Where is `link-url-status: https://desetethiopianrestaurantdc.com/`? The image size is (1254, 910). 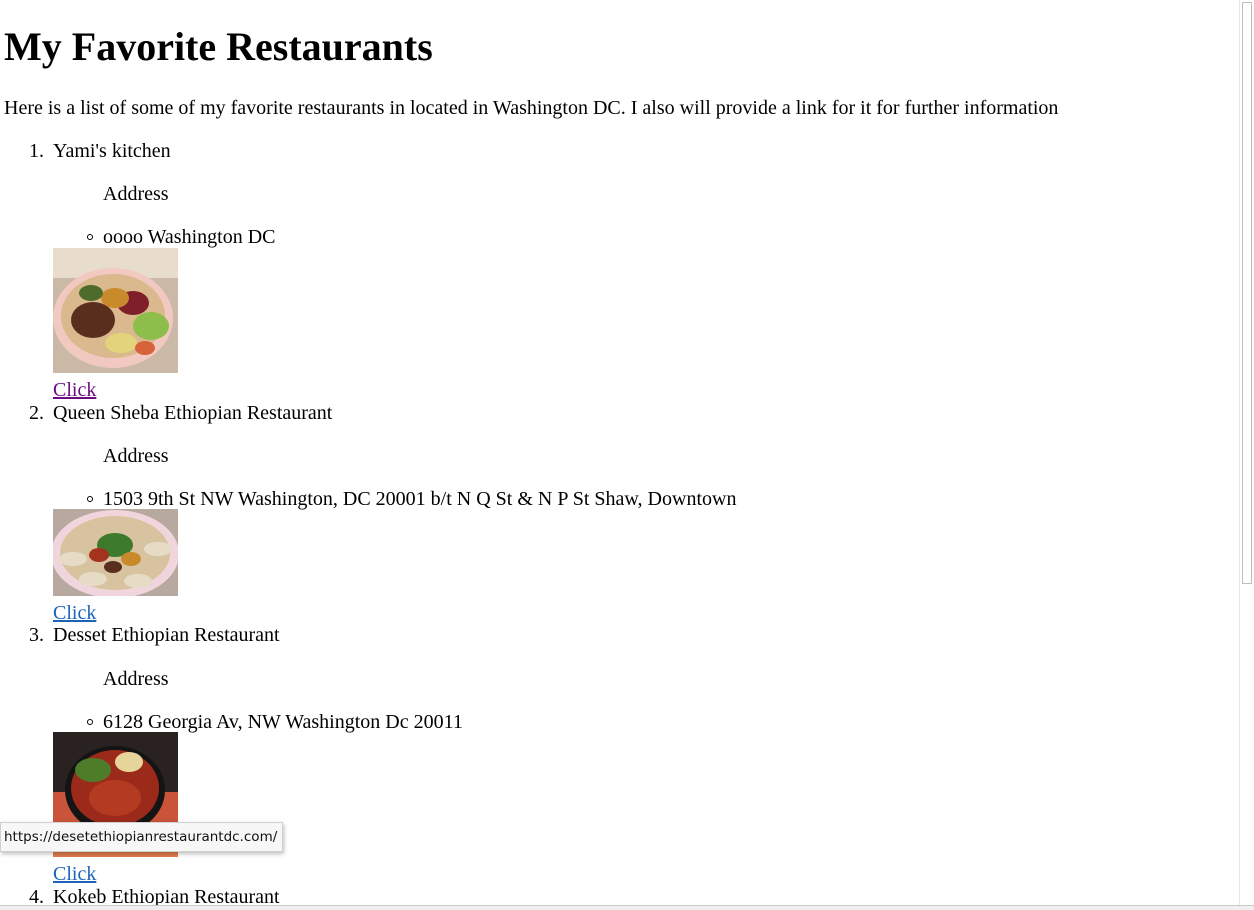 link-url-status: https://desetethiopianrestaurantdc.com/ is located at coordinates (142, 837).